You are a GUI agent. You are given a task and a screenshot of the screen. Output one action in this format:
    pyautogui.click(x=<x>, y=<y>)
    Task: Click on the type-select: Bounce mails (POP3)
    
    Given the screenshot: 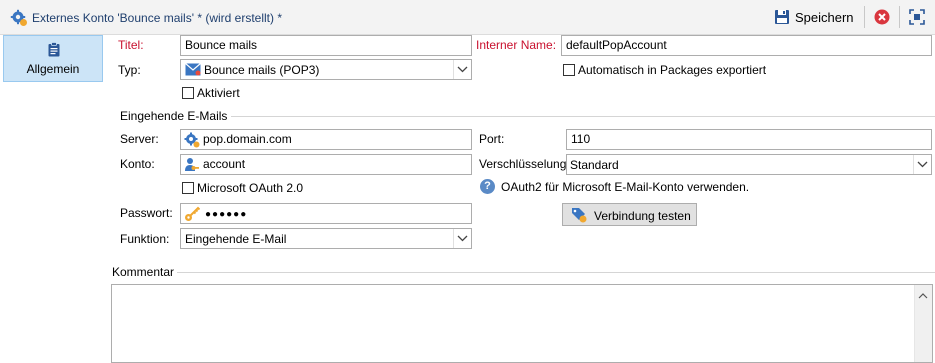 What is the action you would take?
    pyautogui.click(x=326, y=69)
    